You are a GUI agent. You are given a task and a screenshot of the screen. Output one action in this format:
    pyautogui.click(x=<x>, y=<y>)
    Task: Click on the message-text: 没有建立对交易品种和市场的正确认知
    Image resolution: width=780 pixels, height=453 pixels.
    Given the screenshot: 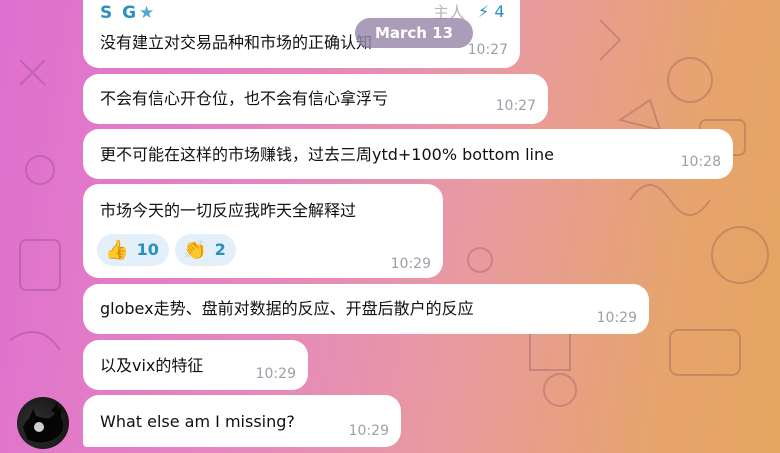 What is the action you would take?
    pyautogui.click(x=236, y=42)
    